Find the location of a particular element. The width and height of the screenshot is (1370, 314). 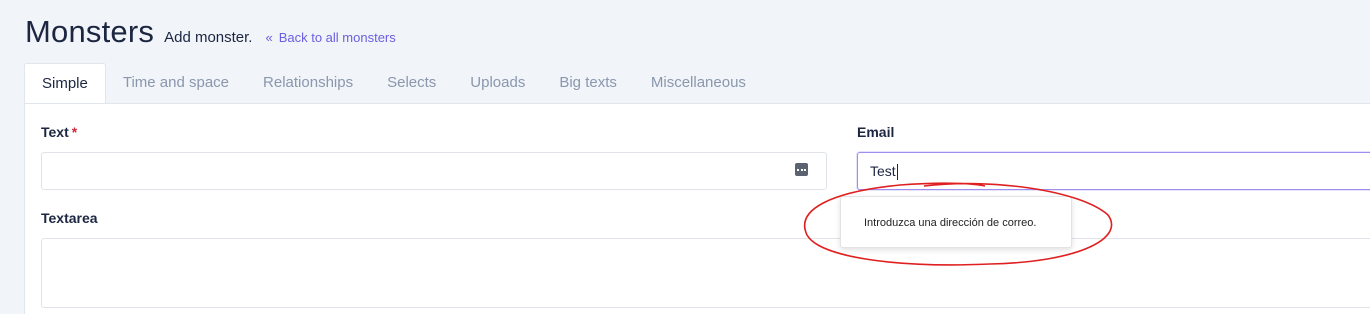

tab-uploads: Uploads is located at coordinates (497, 83).